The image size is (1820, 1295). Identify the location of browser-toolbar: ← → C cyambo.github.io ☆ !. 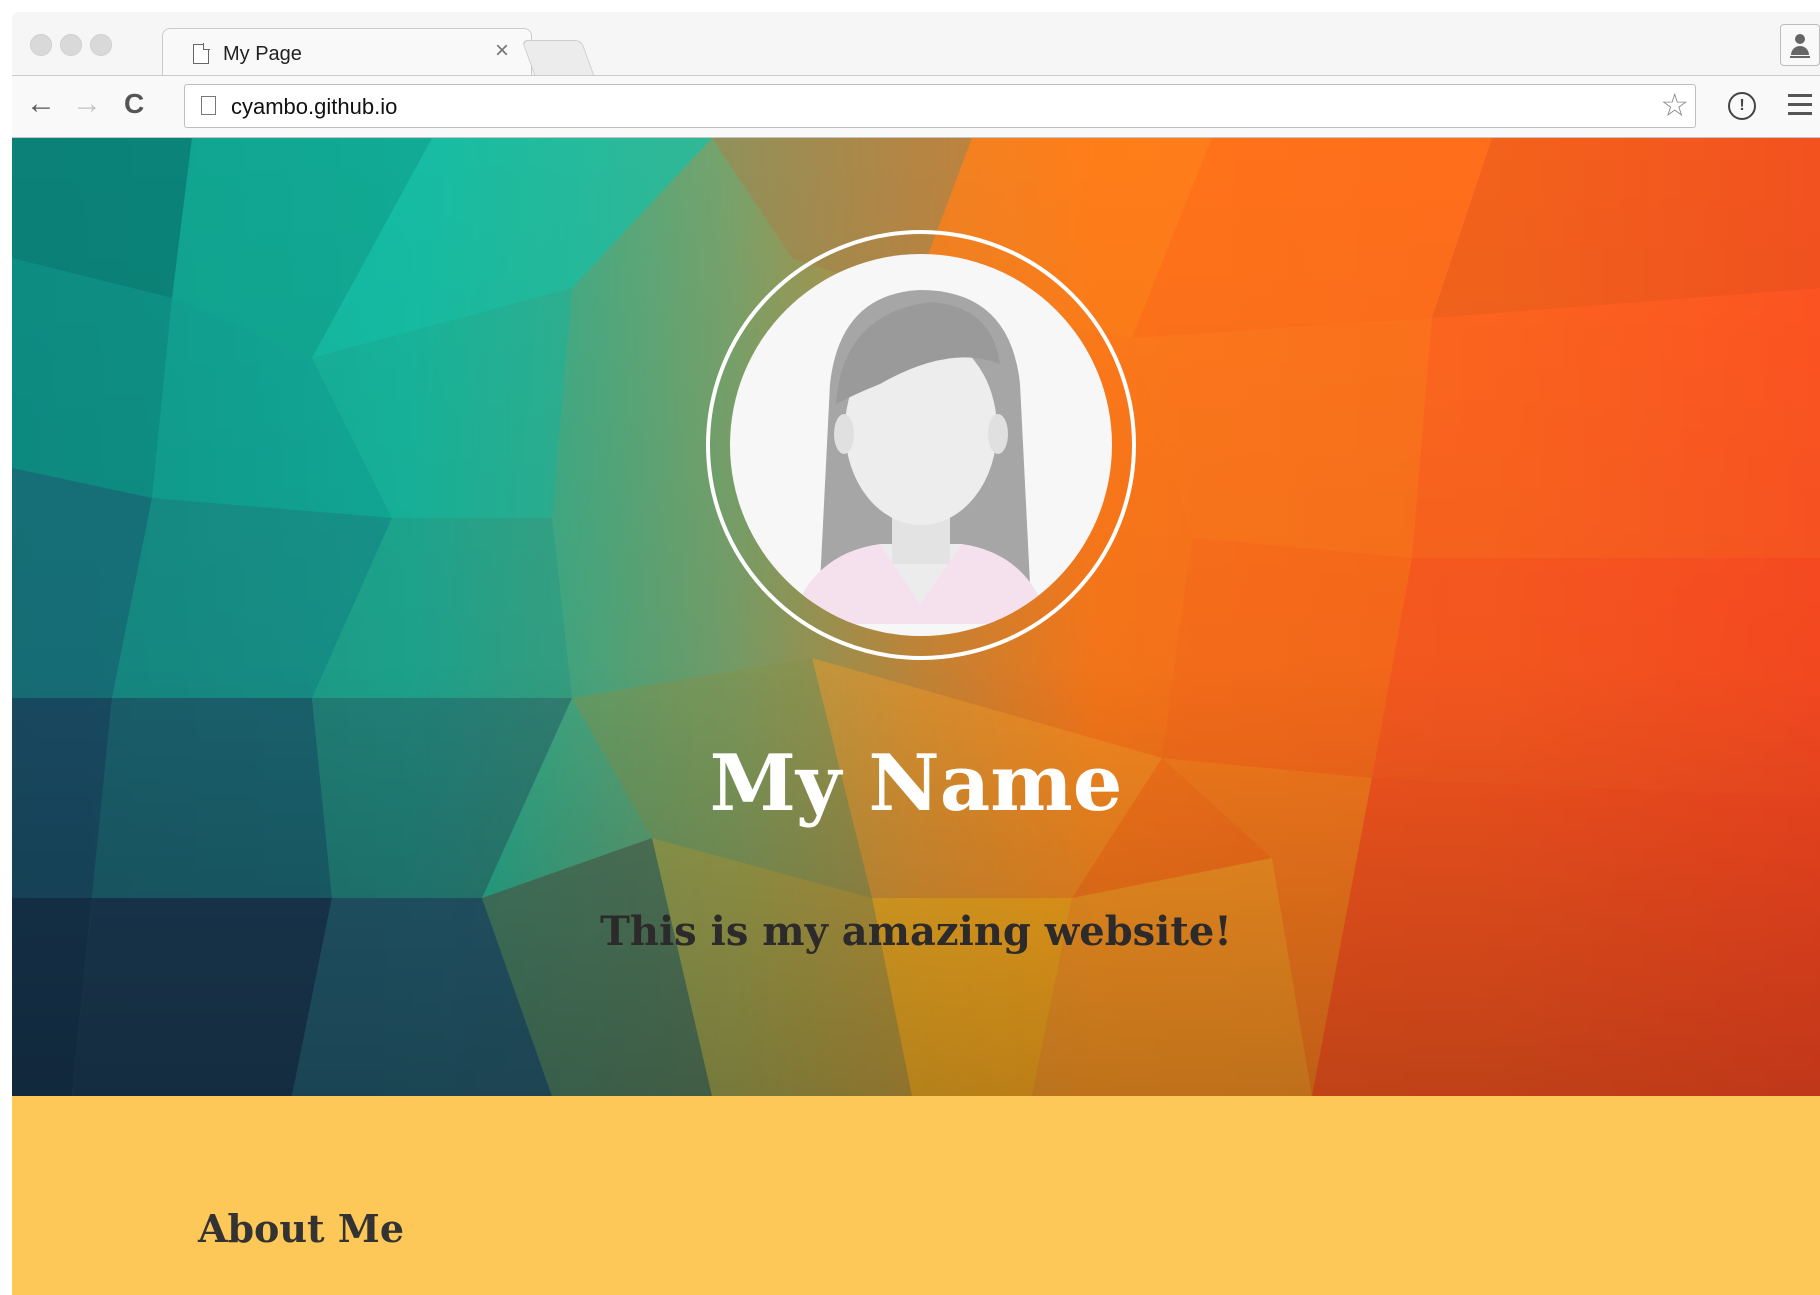
(916, 107).